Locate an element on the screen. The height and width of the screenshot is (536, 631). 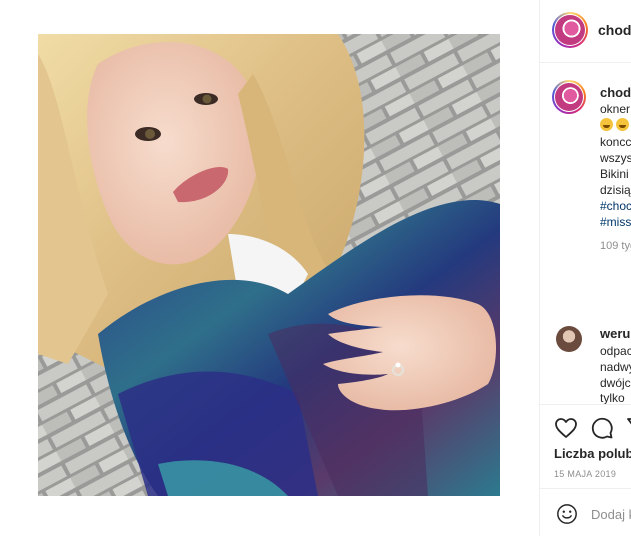
comment-icon is located at coordinates (602, 428).